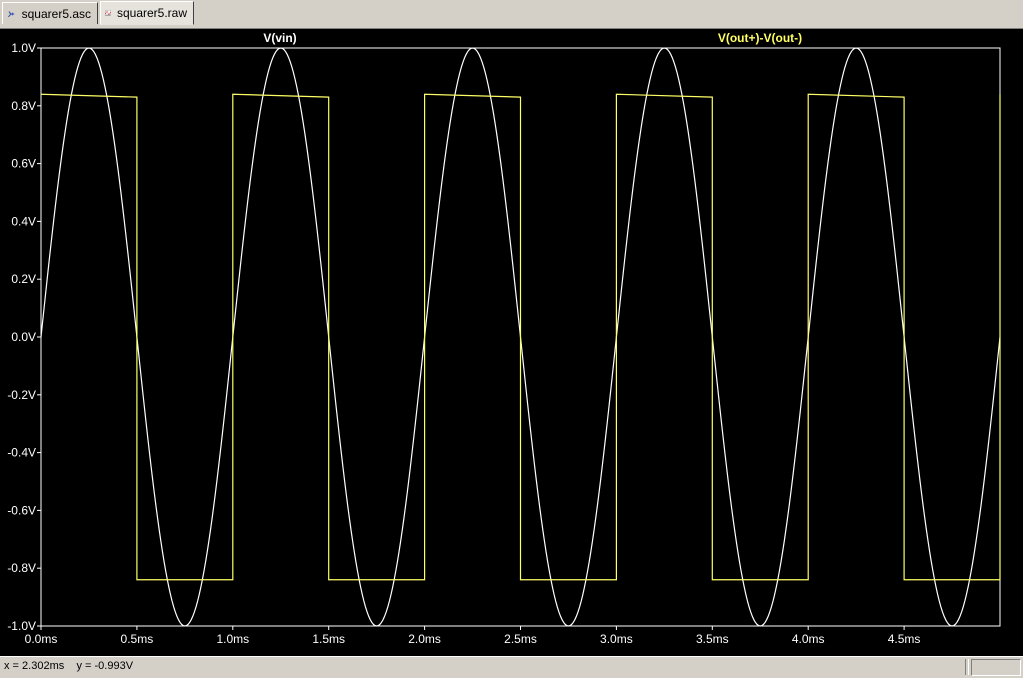 This screenshot has height=678, width=1023. What do you see at coordinates (520, 639) in the screenshot?
I see `x-tick-label: 2.5ms` at bounding box center [520, 639].